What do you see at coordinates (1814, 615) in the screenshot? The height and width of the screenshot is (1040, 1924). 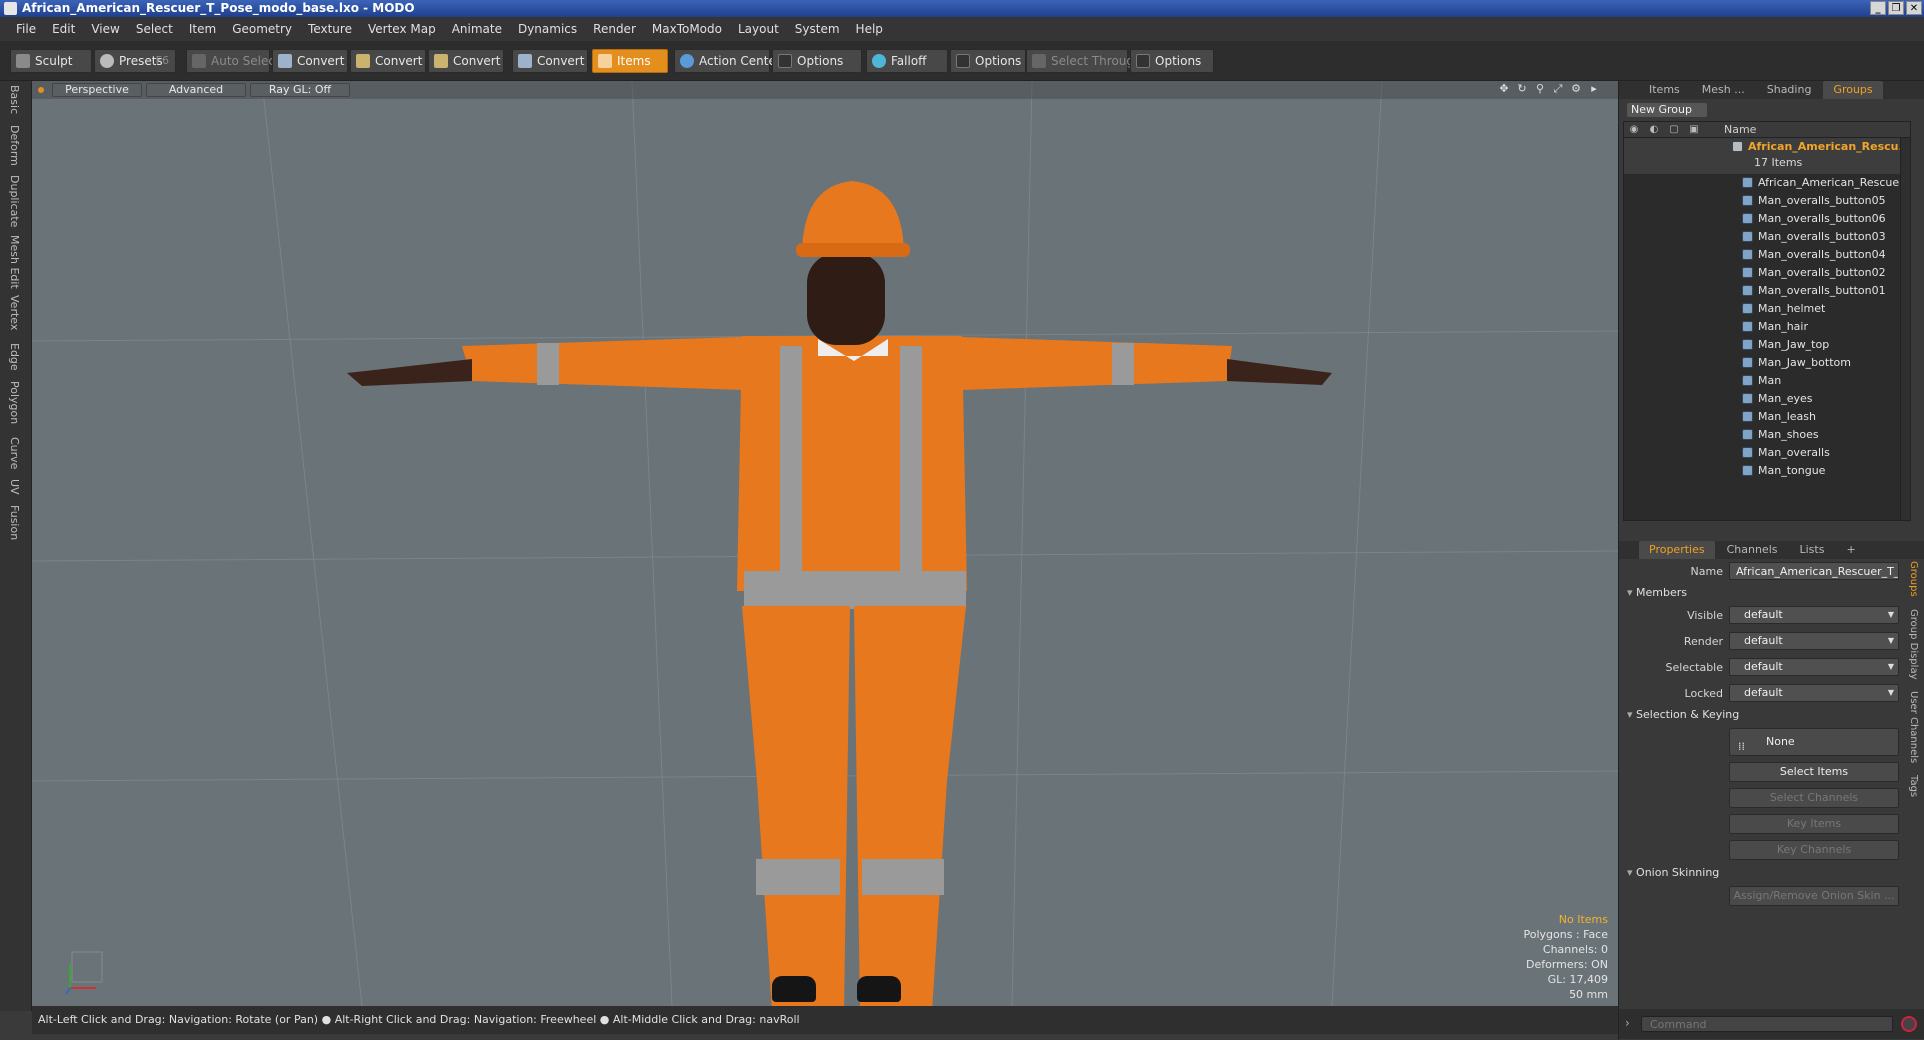 I see `visible-dropdown: default` at bounding box center [1814, 615].